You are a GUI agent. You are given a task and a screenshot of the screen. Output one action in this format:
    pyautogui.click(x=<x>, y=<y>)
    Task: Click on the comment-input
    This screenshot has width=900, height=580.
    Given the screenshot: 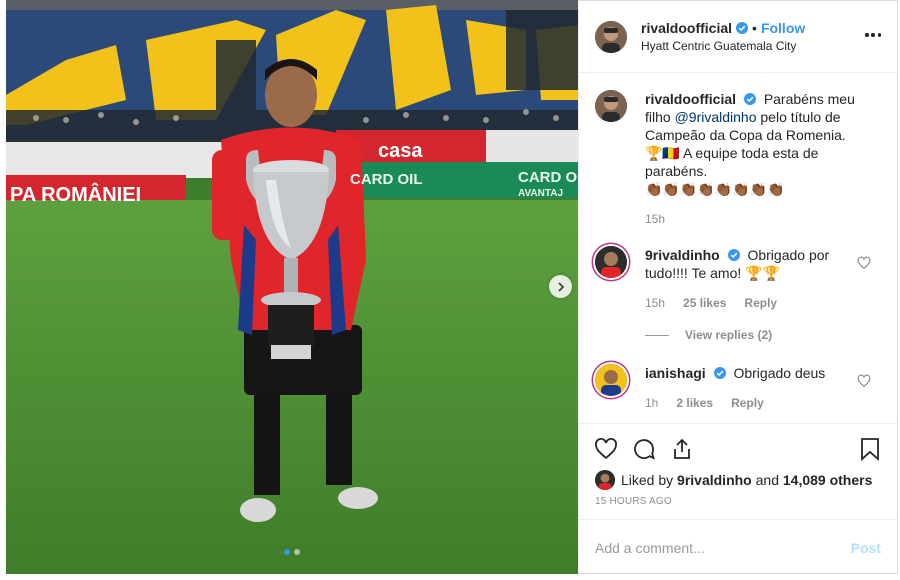 What is the action you would take?
    pyautogui.click(x=723, y=547)
    